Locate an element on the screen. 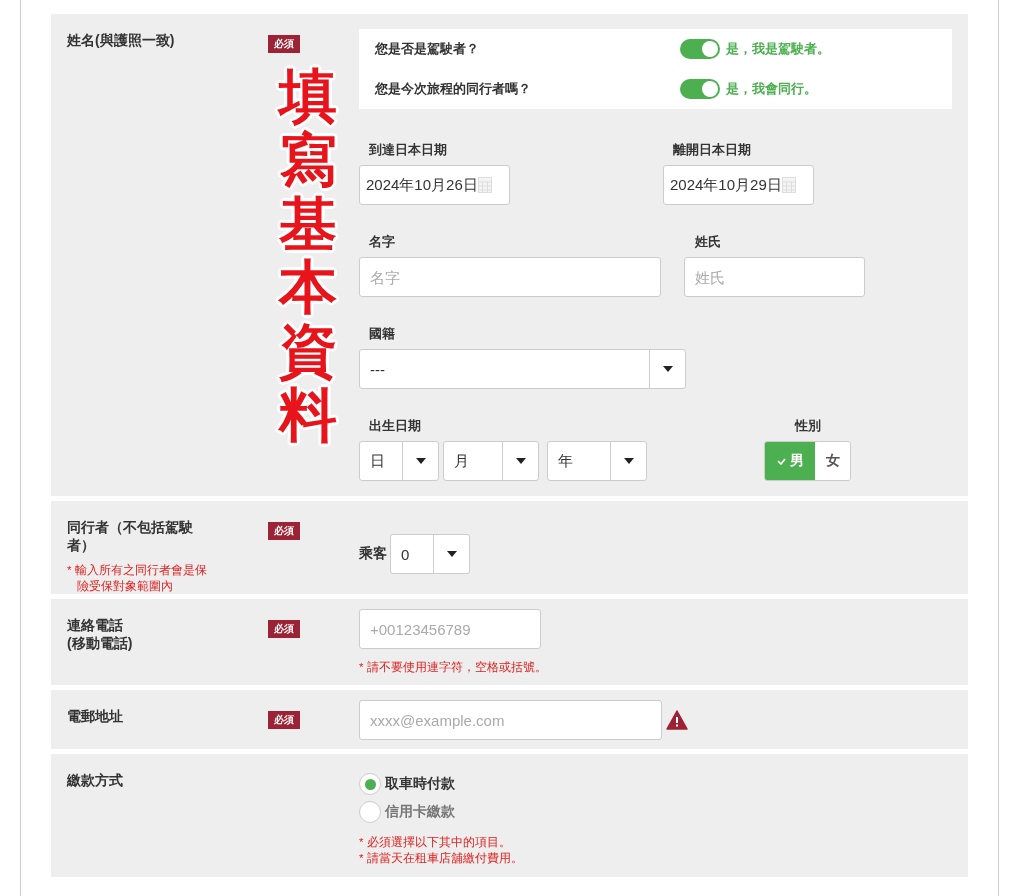 This screenshot has height=896, width=1024. gender-button: 女 is located at coordinates (832, 461).